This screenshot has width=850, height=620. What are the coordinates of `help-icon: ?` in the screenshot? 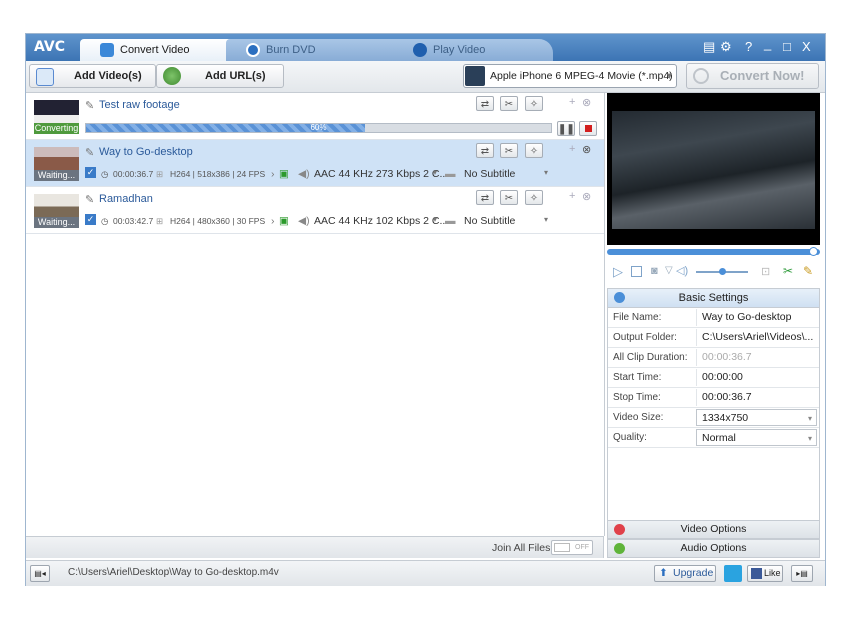 It's located at (748, 46).